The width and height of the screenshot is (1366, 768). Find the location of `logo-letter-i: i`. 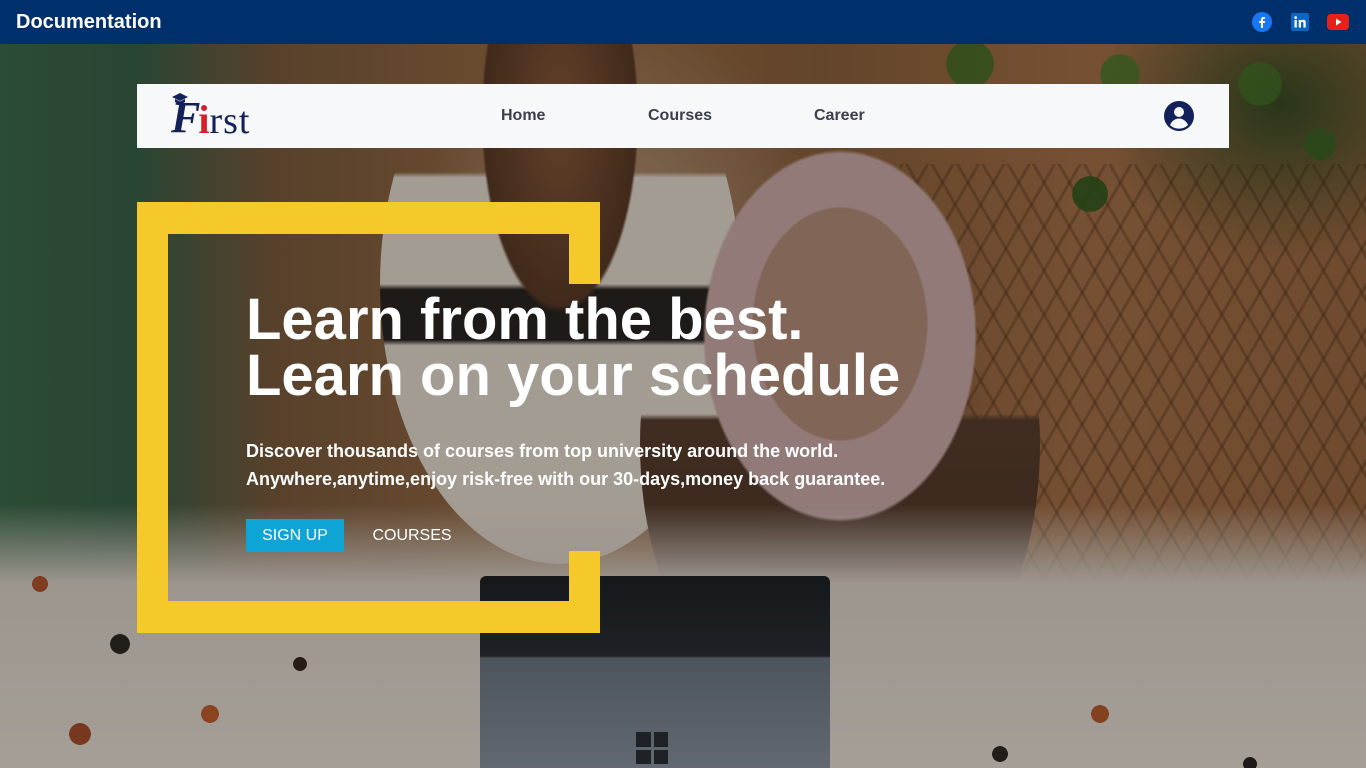

logo-letter-i: i is located at coordinates (204, 119).